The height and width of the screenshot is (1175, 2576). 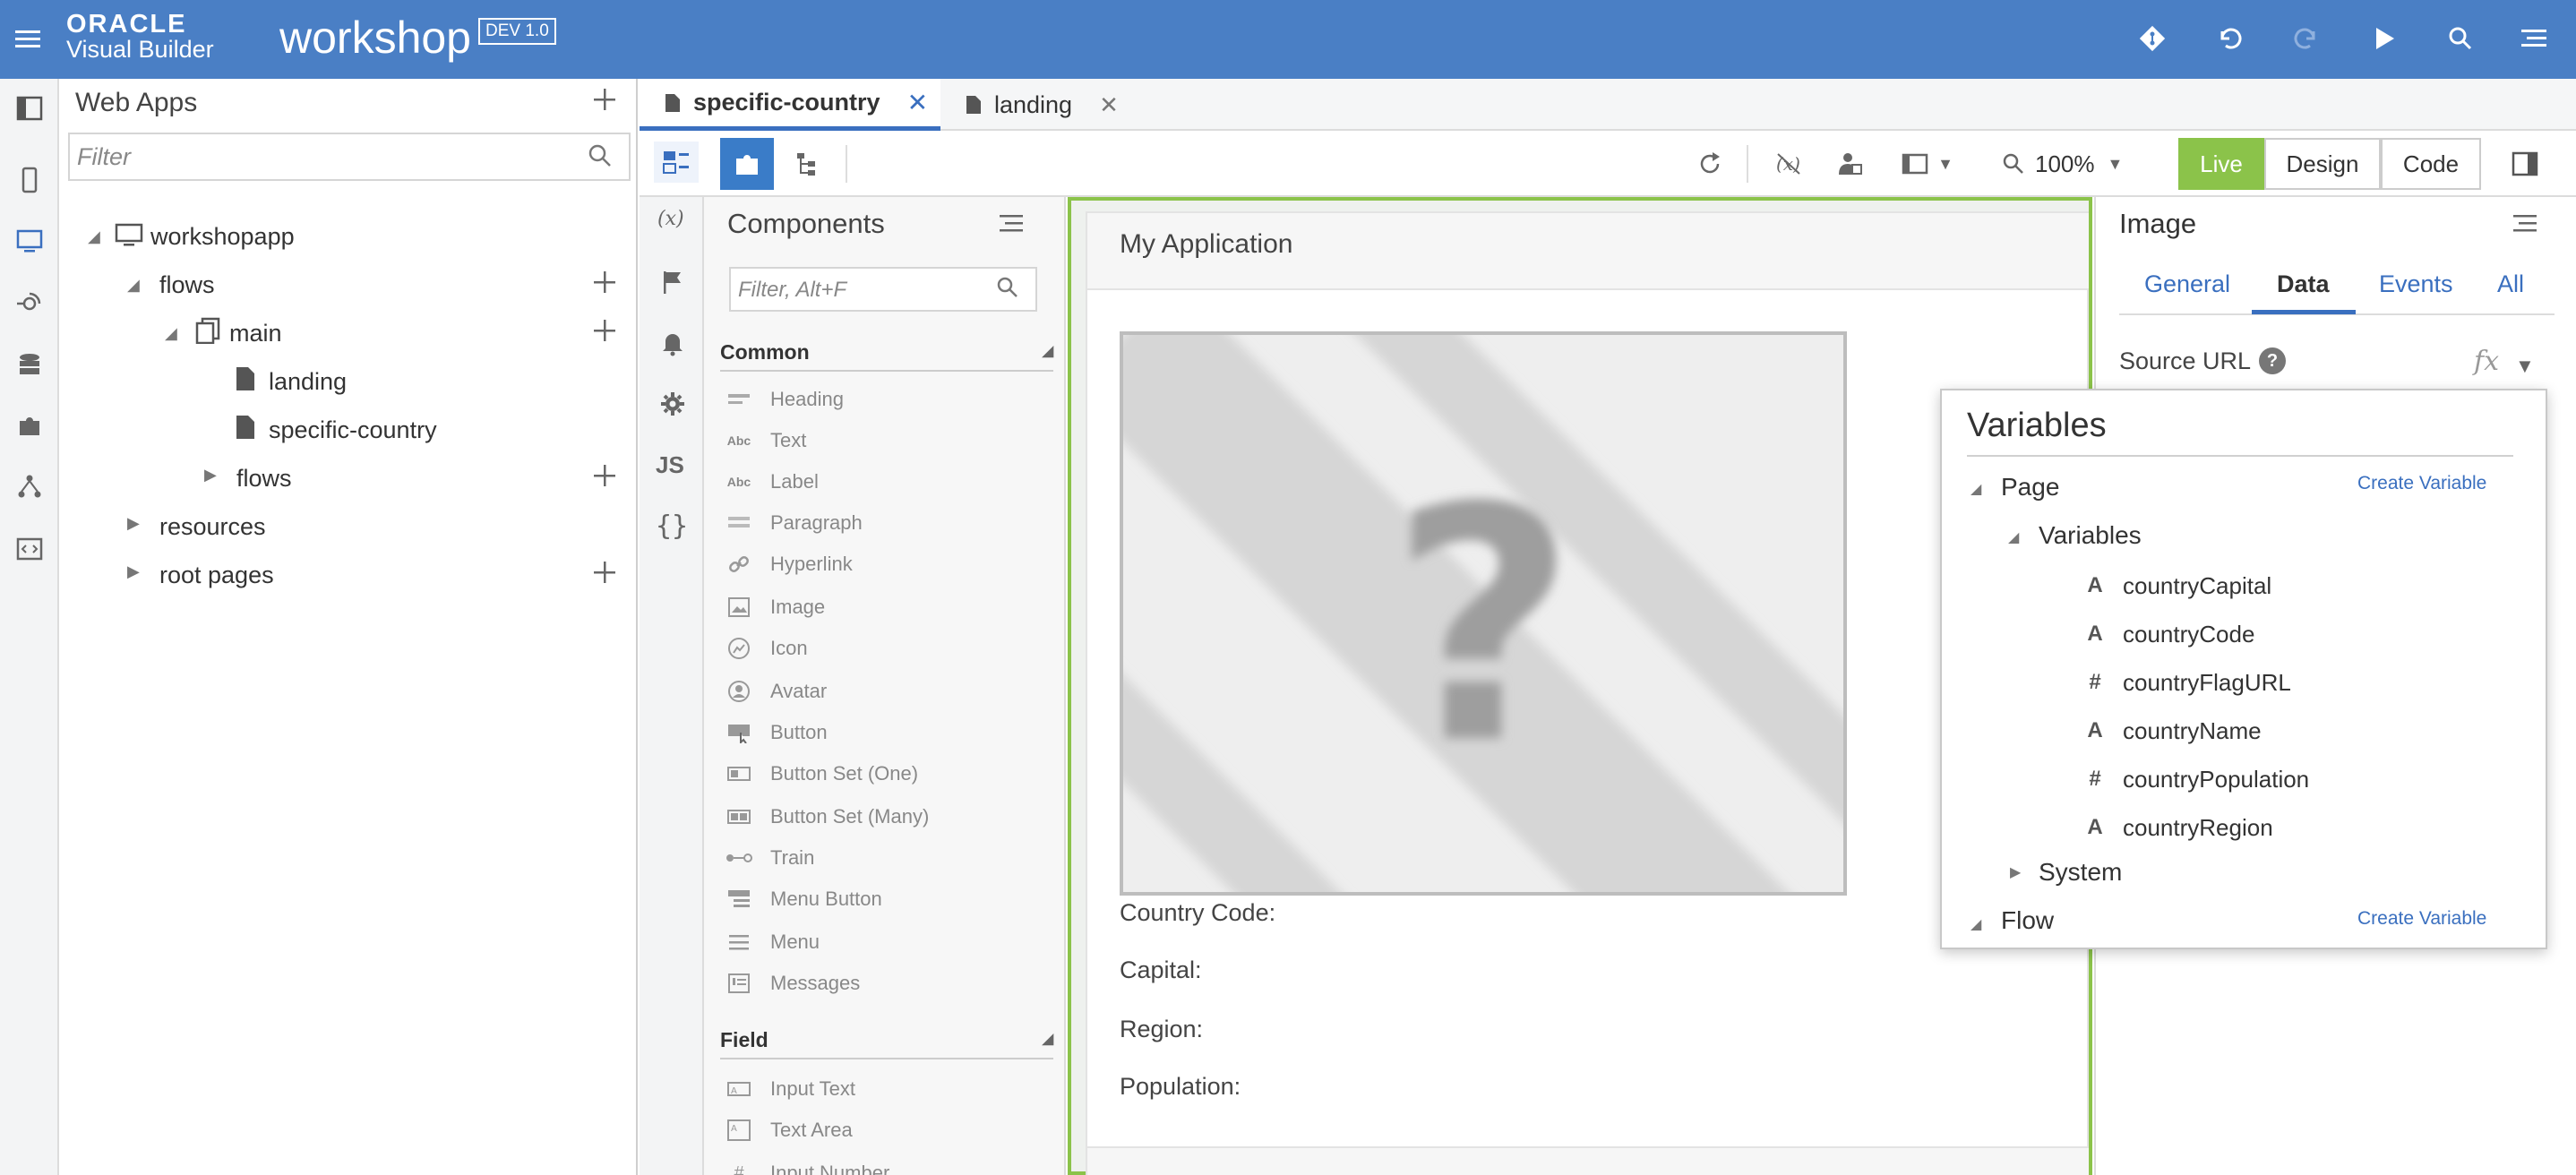 What do you see at coordinates (2534, 38) in the screenshot?
I see `menu-icon` at bounding box center [2534, 38].